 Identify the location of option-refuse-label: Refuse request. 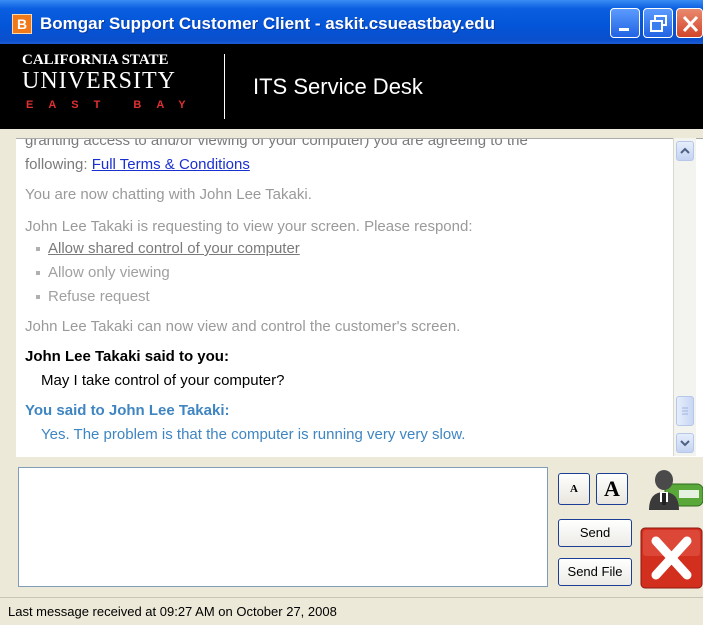
(99, 296).